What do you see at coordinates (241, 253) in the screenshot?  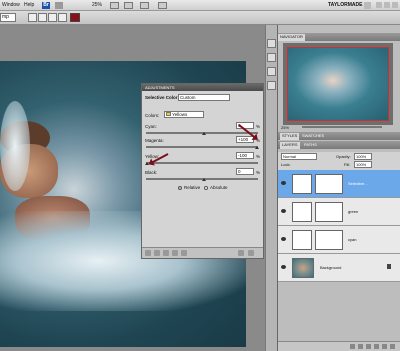 I see `reset-icon` at bounding box center [241, 253].